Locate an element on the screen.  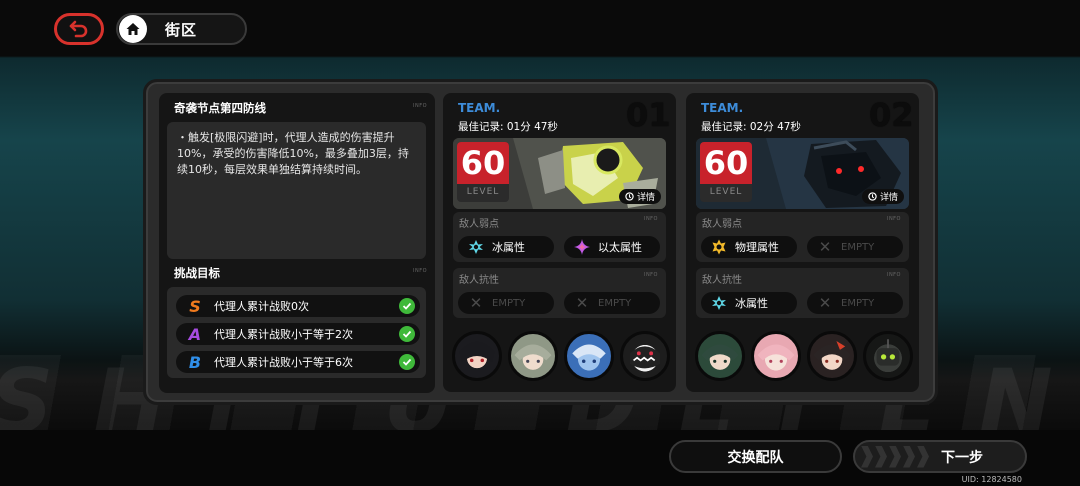
attribute-chip: 物理属性 is located at coordinates (749, 247).